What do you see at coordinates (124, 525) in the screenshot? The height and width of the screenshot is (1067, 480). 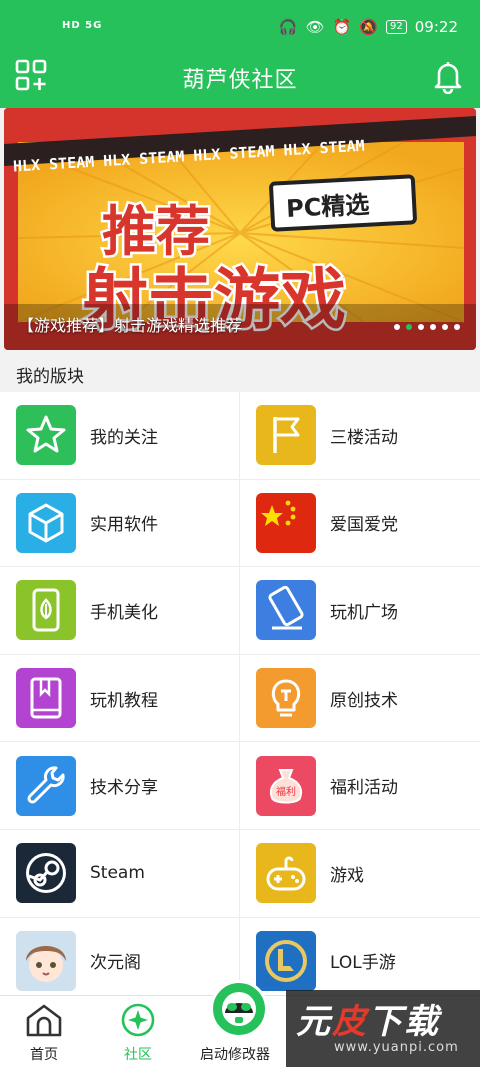 I see `board-item-label: 实用软件` at bounding box center [124, 525].